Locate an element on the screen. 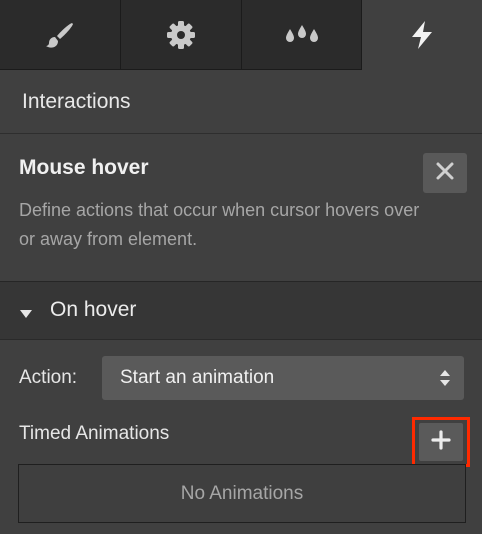 This screenshot has height=534, width=482. tab-effects is located at coordinates (302, 35).